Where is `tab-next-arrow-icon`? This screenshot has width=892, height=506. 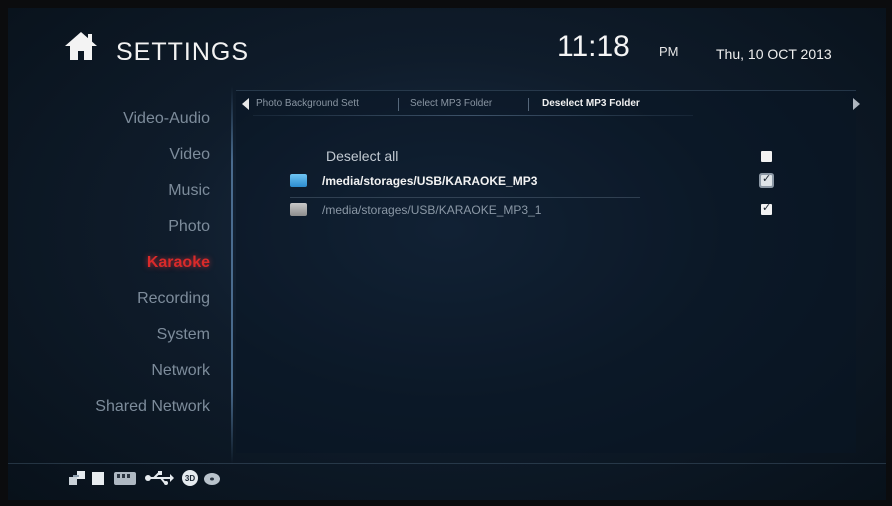
tab-next-arrow-icon is located at coordinates (856, 104).